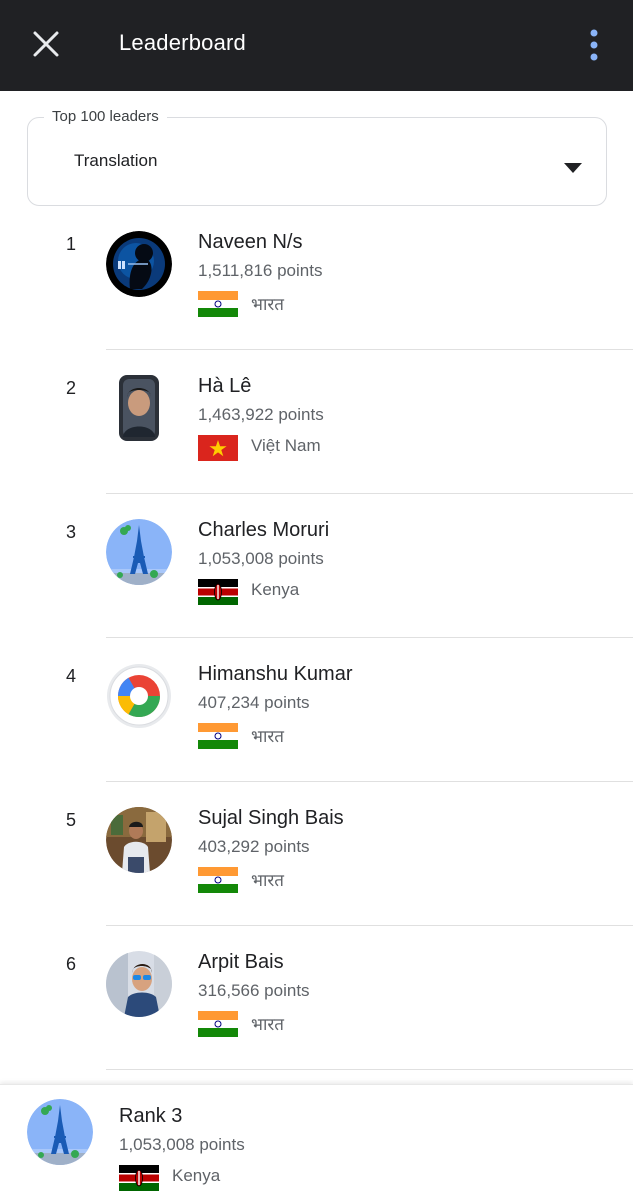 The width and height of the screenshot is (633, 1200). What do you see at coordinates (182, 42) in the screenshot?
I see `page-title: Leaderboard` at bounding box center [182, 42].